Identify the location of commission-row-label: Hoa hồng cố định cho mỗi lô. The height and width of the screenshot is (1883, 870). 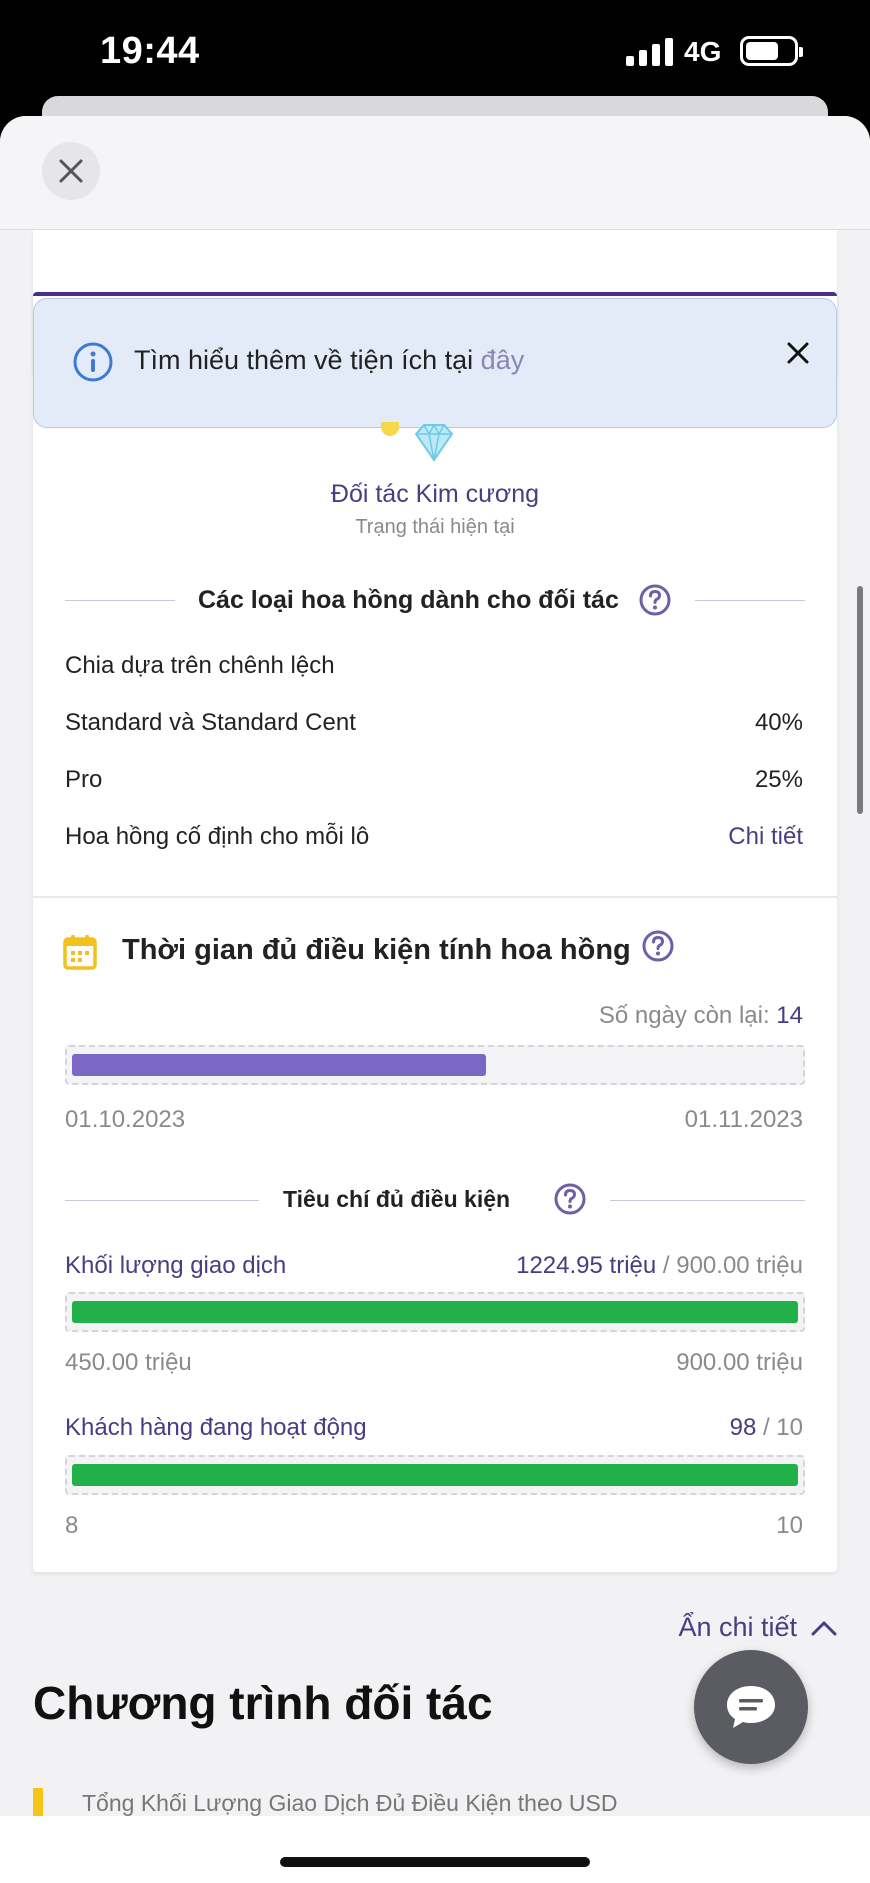
(217, 836).